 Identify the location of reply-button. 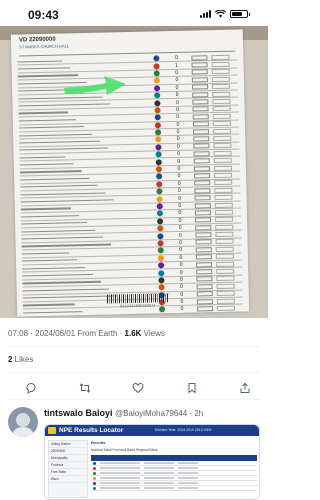
(31, 388).